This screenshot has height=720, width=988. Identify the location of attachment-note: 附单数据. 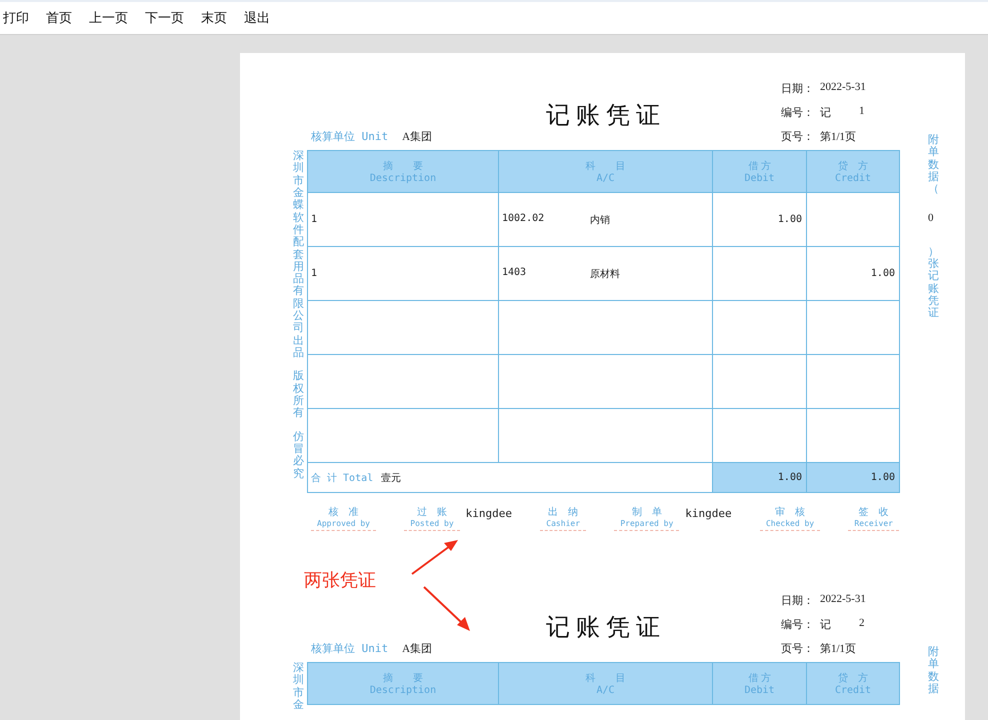
(933, 671).